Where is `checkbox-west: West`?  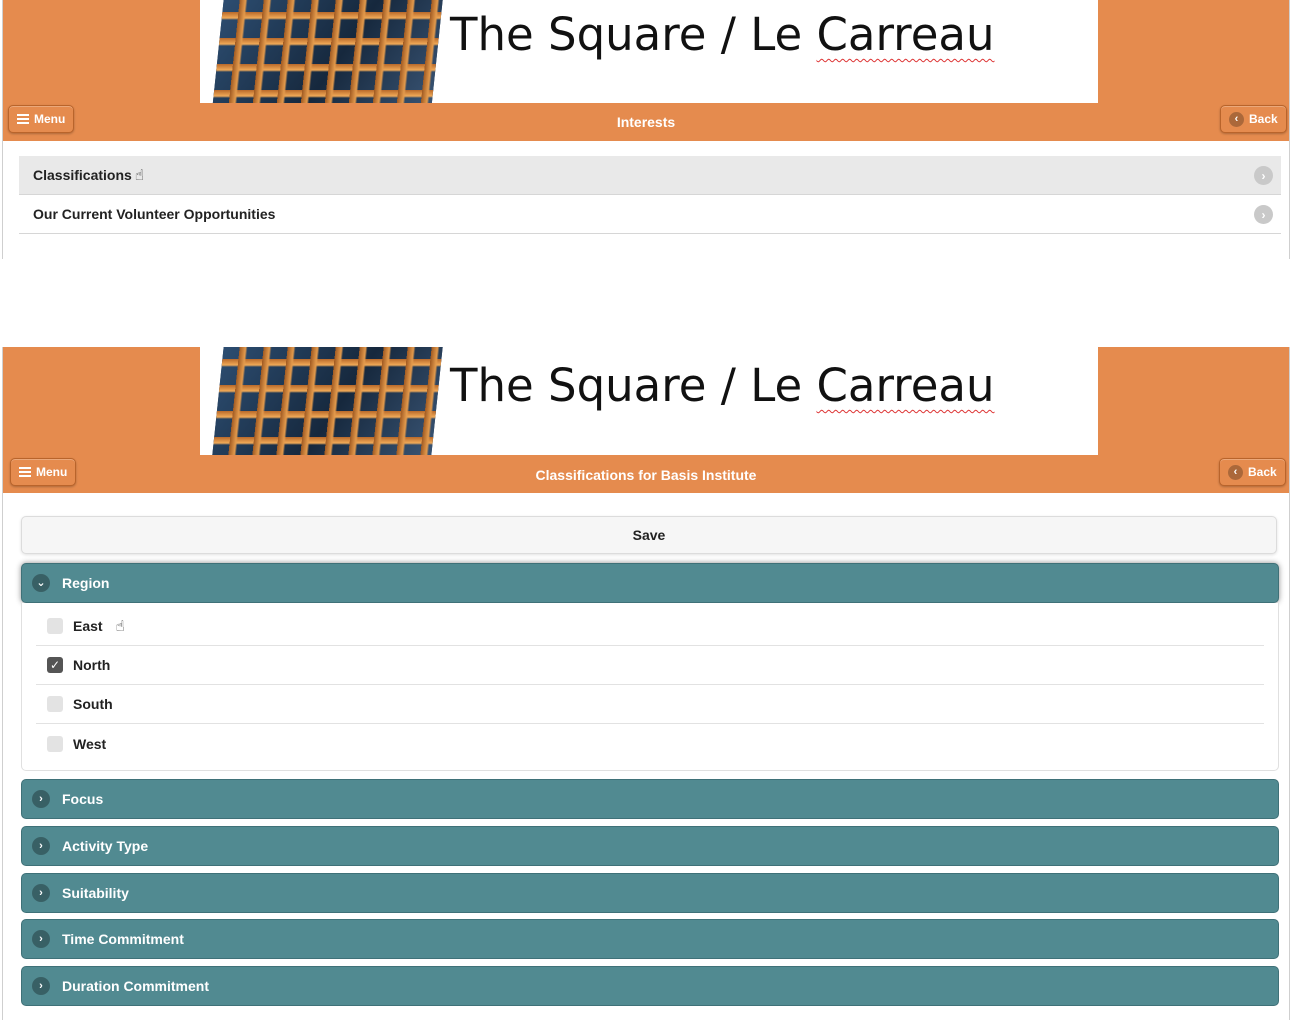
checkbox-west: West is located at coordinates (650, 743).